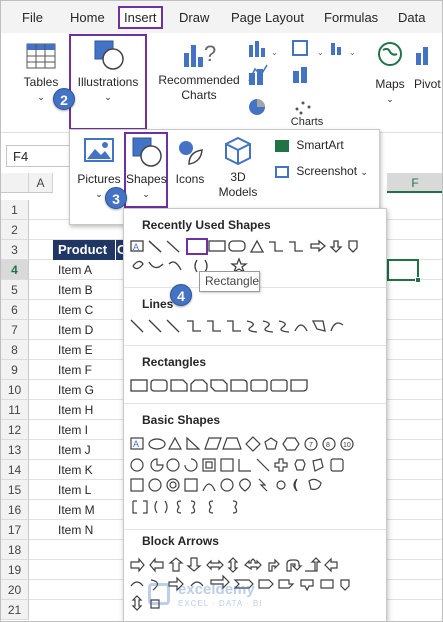  I want to click on row-header: 5, so click(15, 290).